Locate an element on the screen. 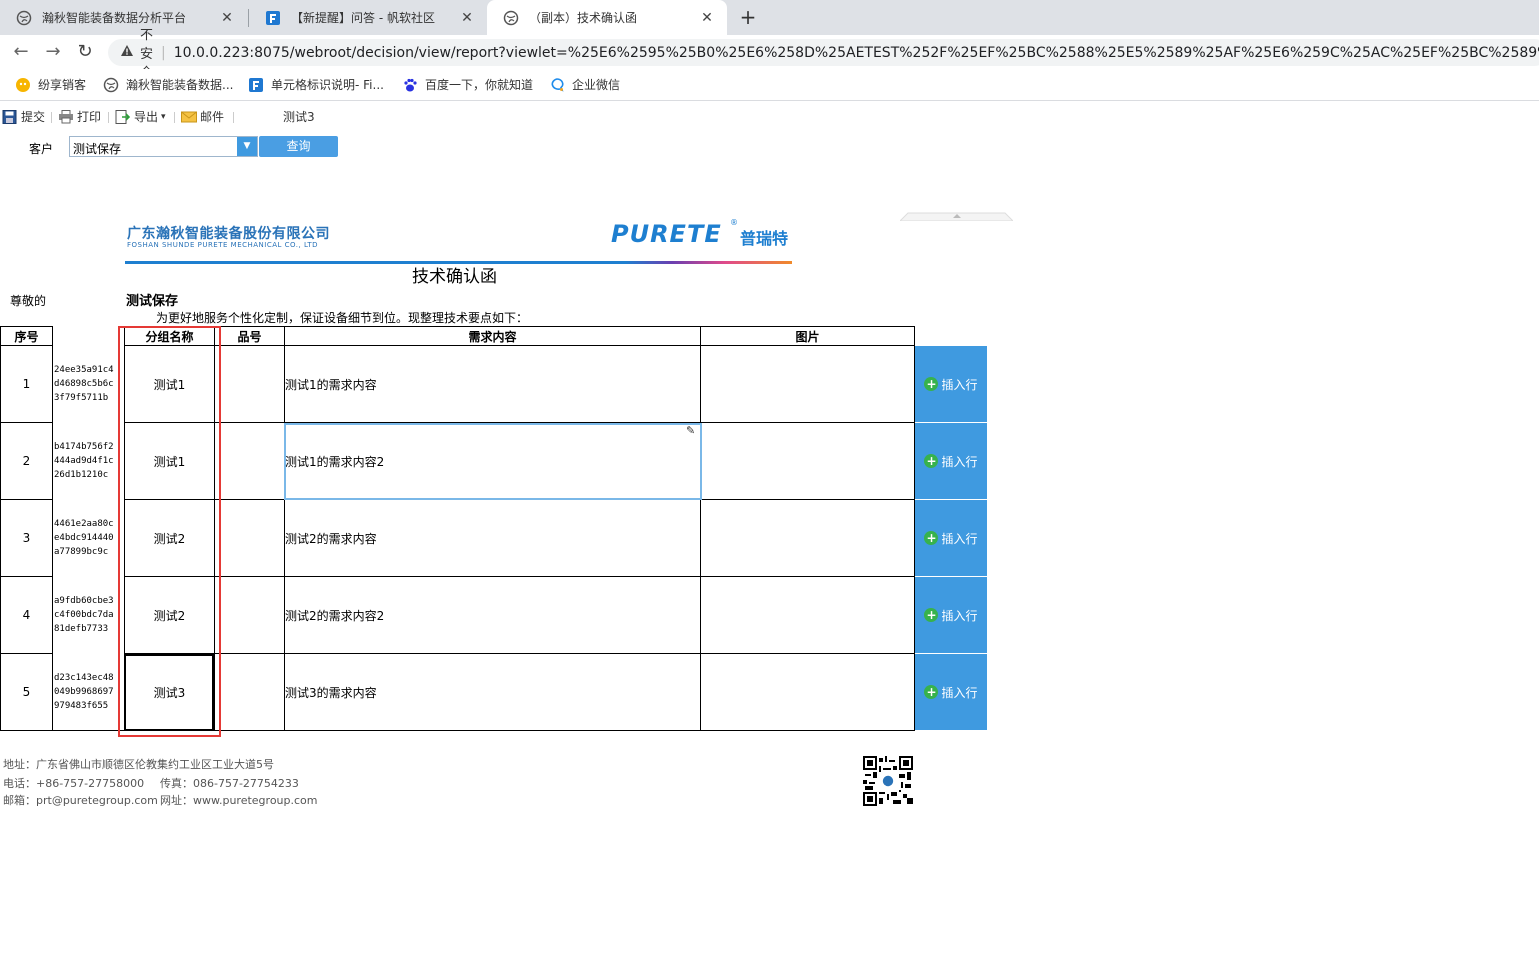  submit-button: 提交 is located at coordinates (23, 116).